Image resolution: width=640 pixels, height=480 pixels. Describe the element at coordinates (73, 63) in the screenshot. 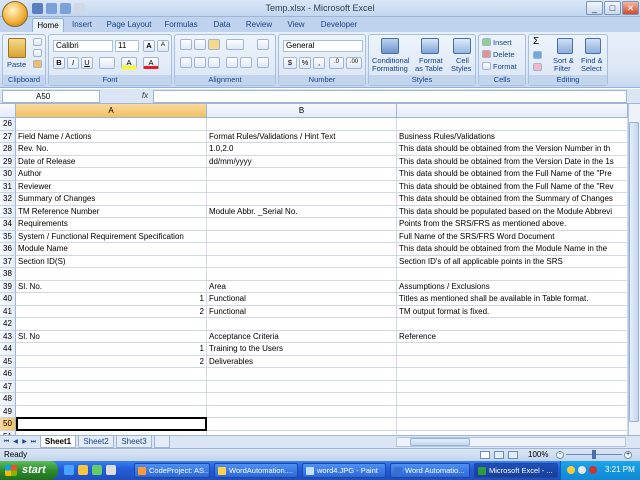

I see `italic-button: I` at that location.